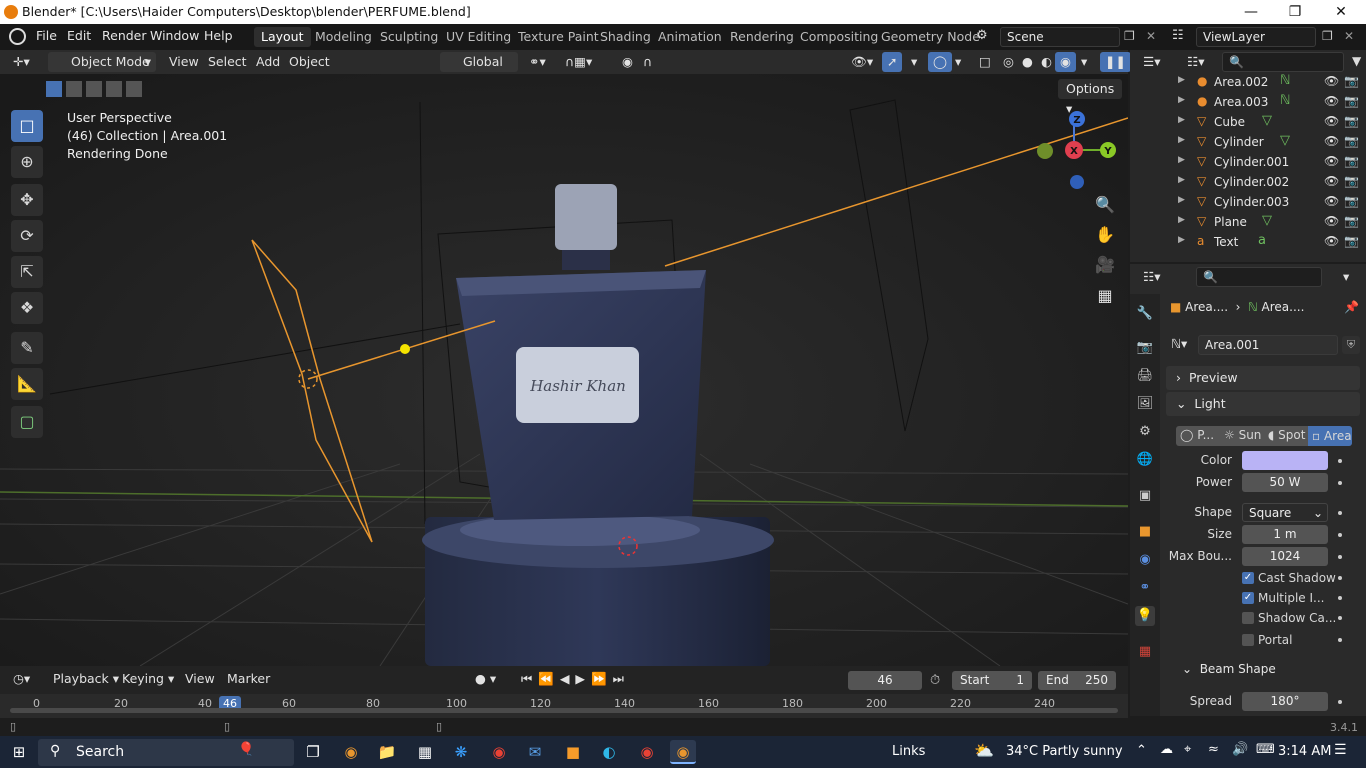  What do you see at coordinates (1145, 616) in the screenshot?
I see `light-data-tab-icon: 💡` at bounding box center [1145, 616].